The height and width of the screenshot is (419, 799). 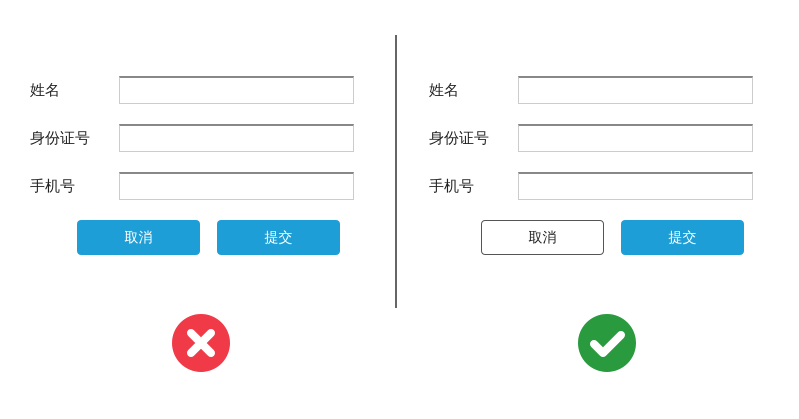 What do you see at coordinates (607, 343) in the screenshot?
I see `checkmark-icon` at bounding box center [607, 343].